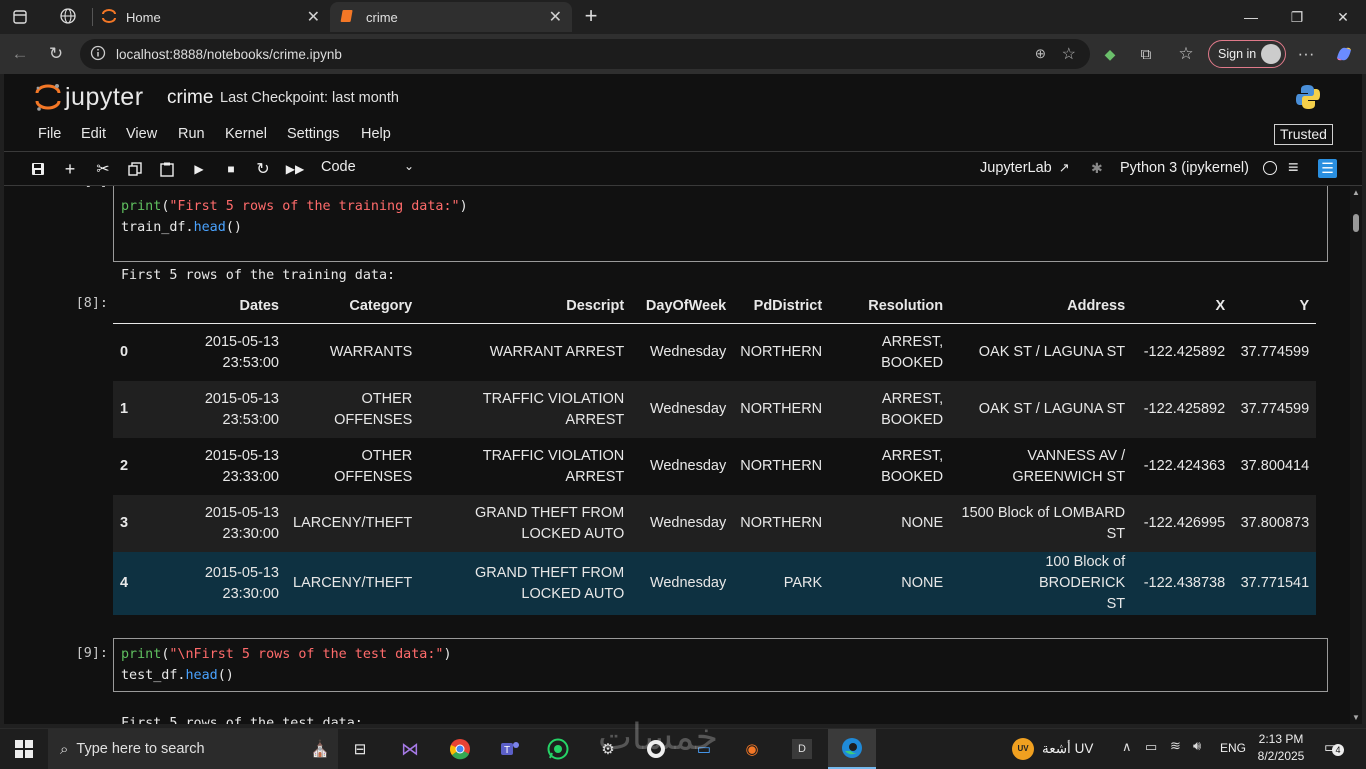 The height and width of the screenshot is (769, 1366). What do you see at coordinates (1274, 523) in the screenshot?
I see `cell-y: 37.800873` at bounding box center [1274, 523].